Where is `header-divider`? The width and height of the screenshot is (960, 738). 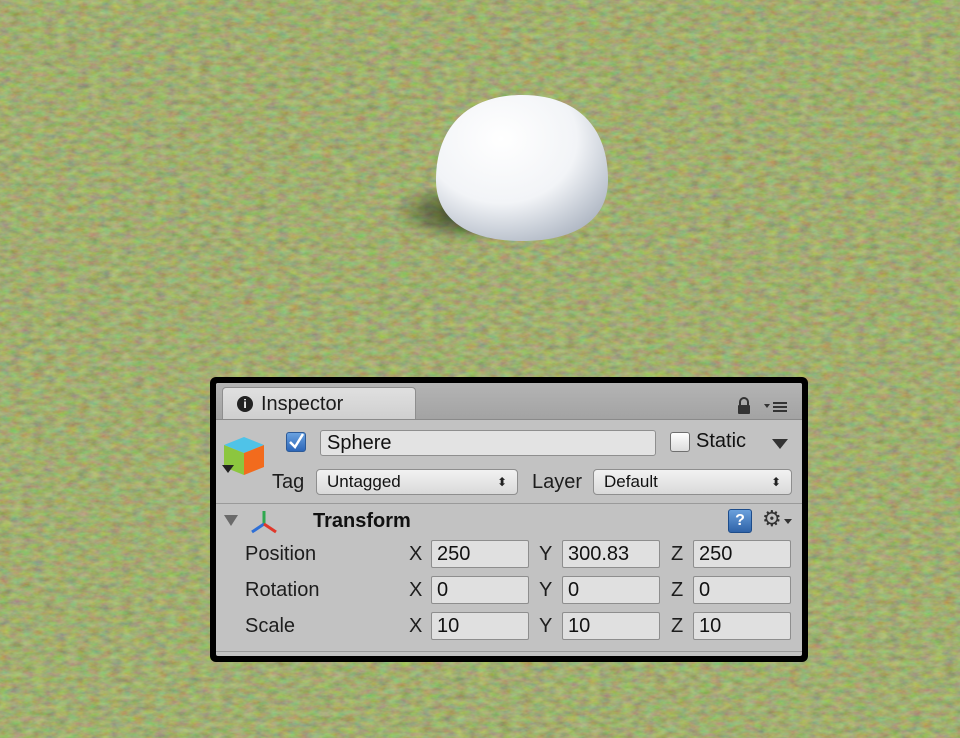
header-divider is located at coordinates (509, 503).